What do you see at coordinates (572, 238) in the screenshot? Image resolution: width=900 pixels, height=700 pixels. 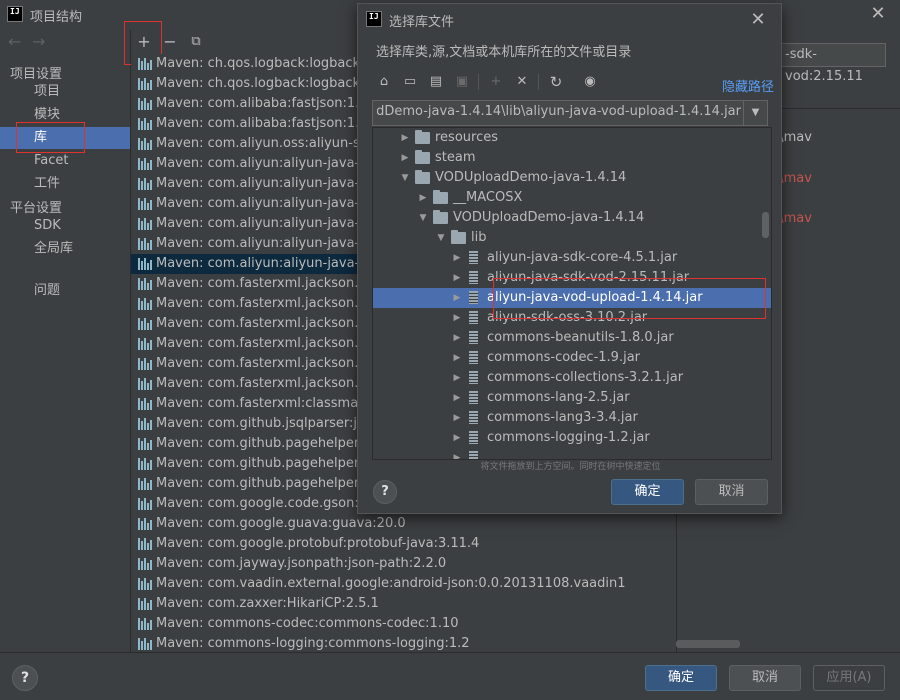 I see `tree-item-folder: ▼ lib` at bounding box center [572, 238].